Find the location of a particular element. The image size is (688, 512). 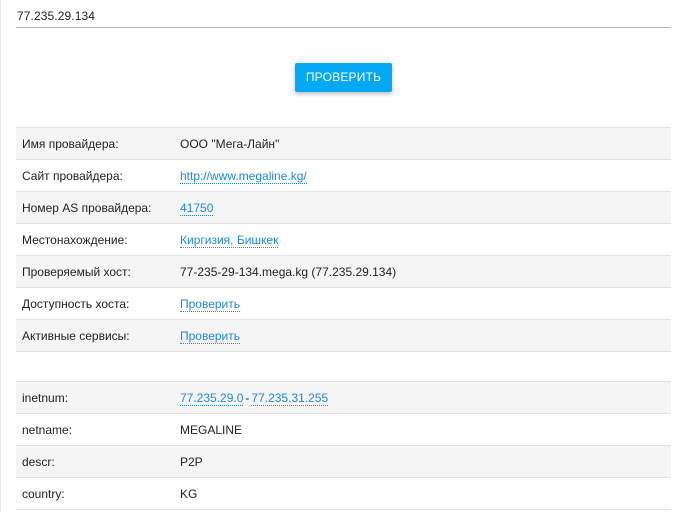

country-label: country: is located at coordinates (95, 493).